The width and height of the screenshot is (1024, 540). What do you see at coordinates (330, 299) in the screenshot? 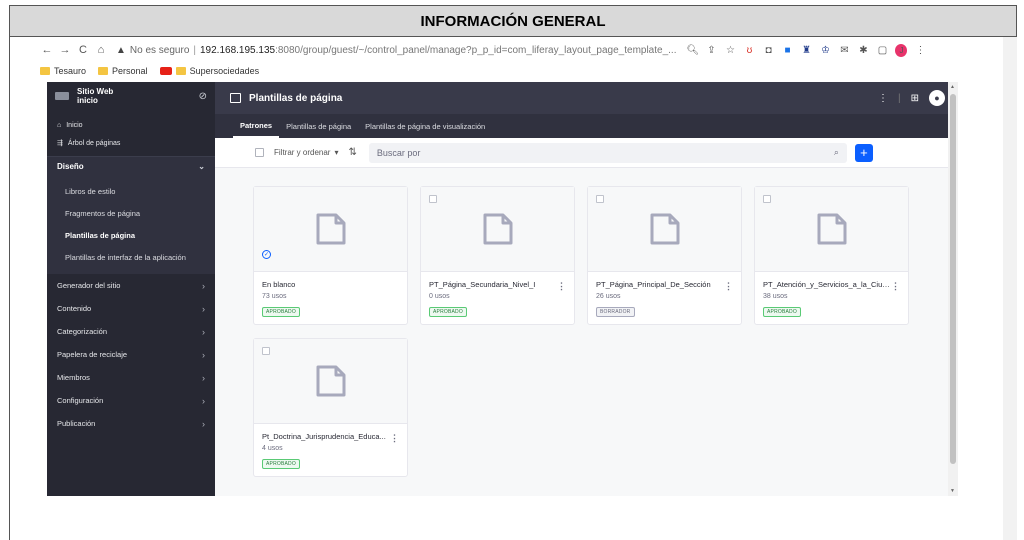
I see `card-body: En blanco 73 usos APROBADO` at bounding box center [330, 299].